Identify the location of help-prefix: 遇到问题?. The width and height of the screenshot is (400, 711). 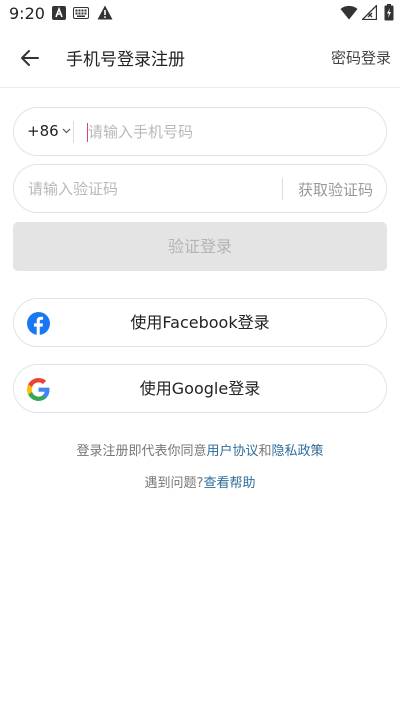
(174, 483).